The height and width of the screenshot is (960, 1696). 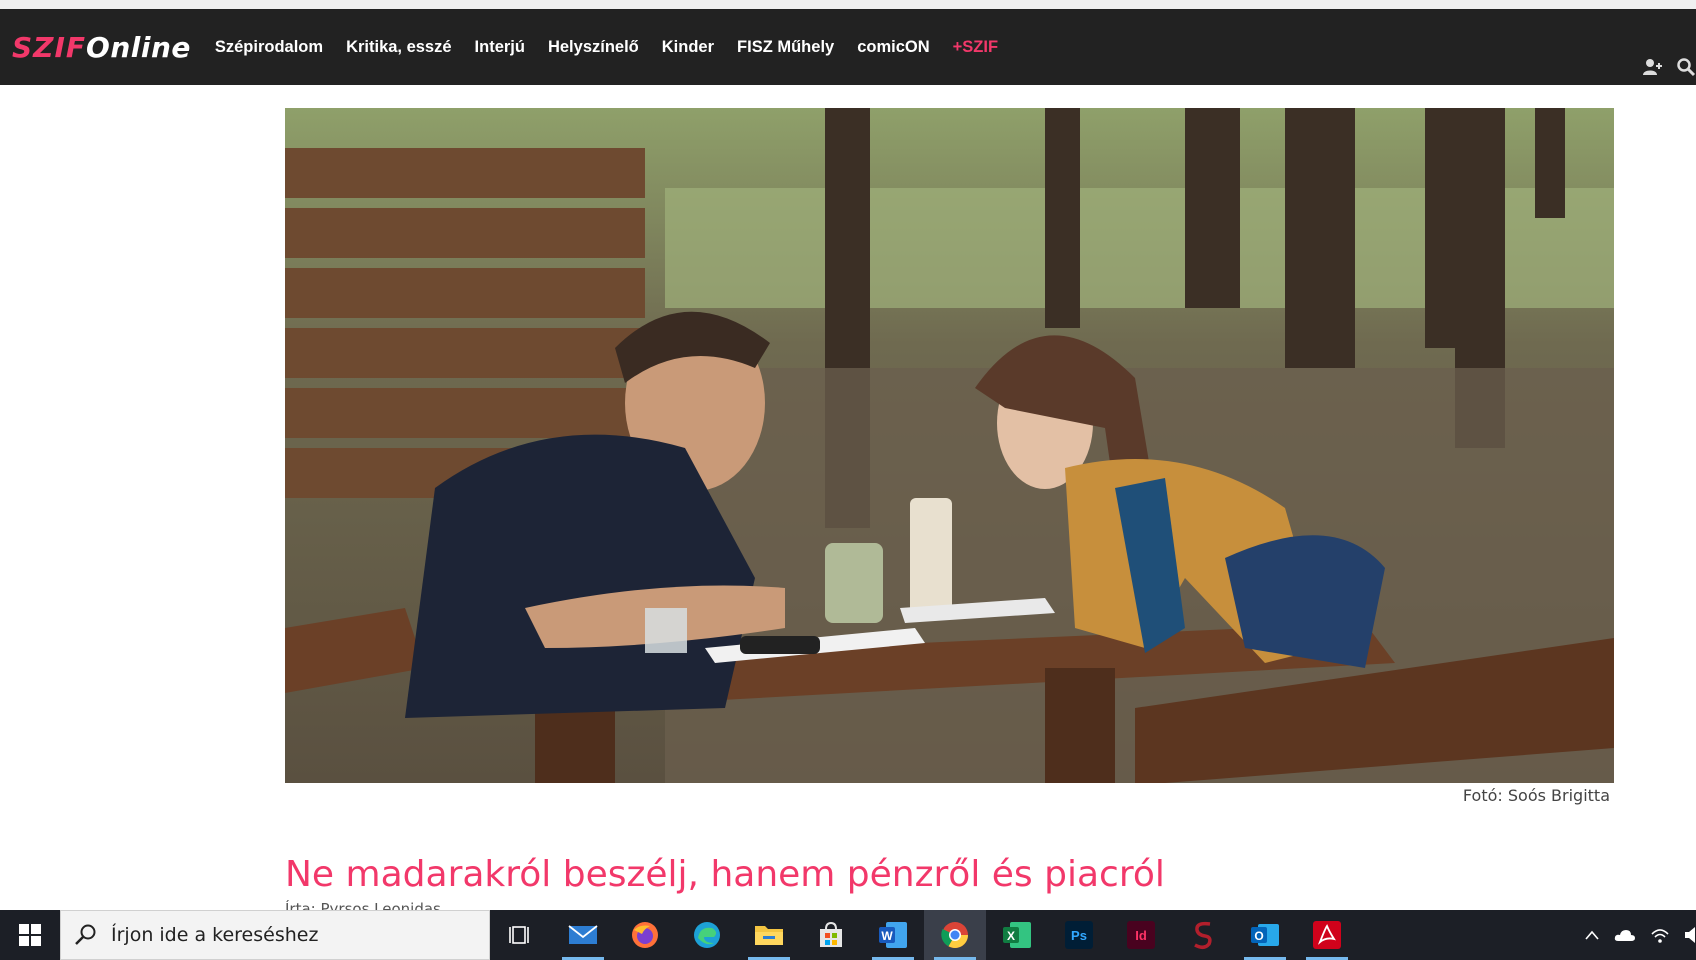 What do you see at coordinates (1625, 935) in the screenshot?
I see `onedrive-icon` at bounding box center [1625, 935].